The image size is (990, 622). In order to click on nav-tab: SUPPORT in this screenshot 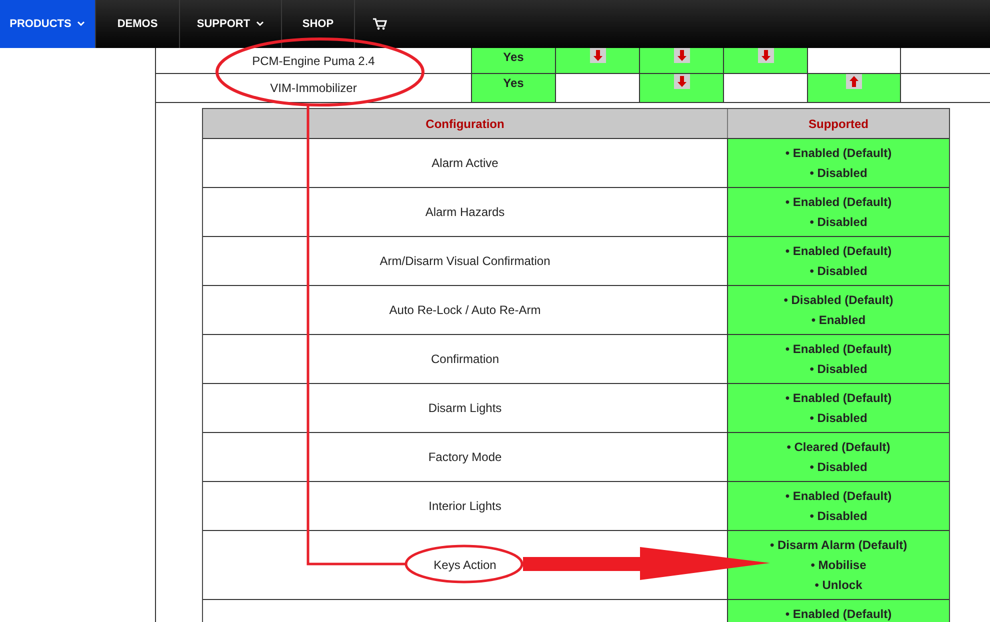, I will do `click(231, 24)`.